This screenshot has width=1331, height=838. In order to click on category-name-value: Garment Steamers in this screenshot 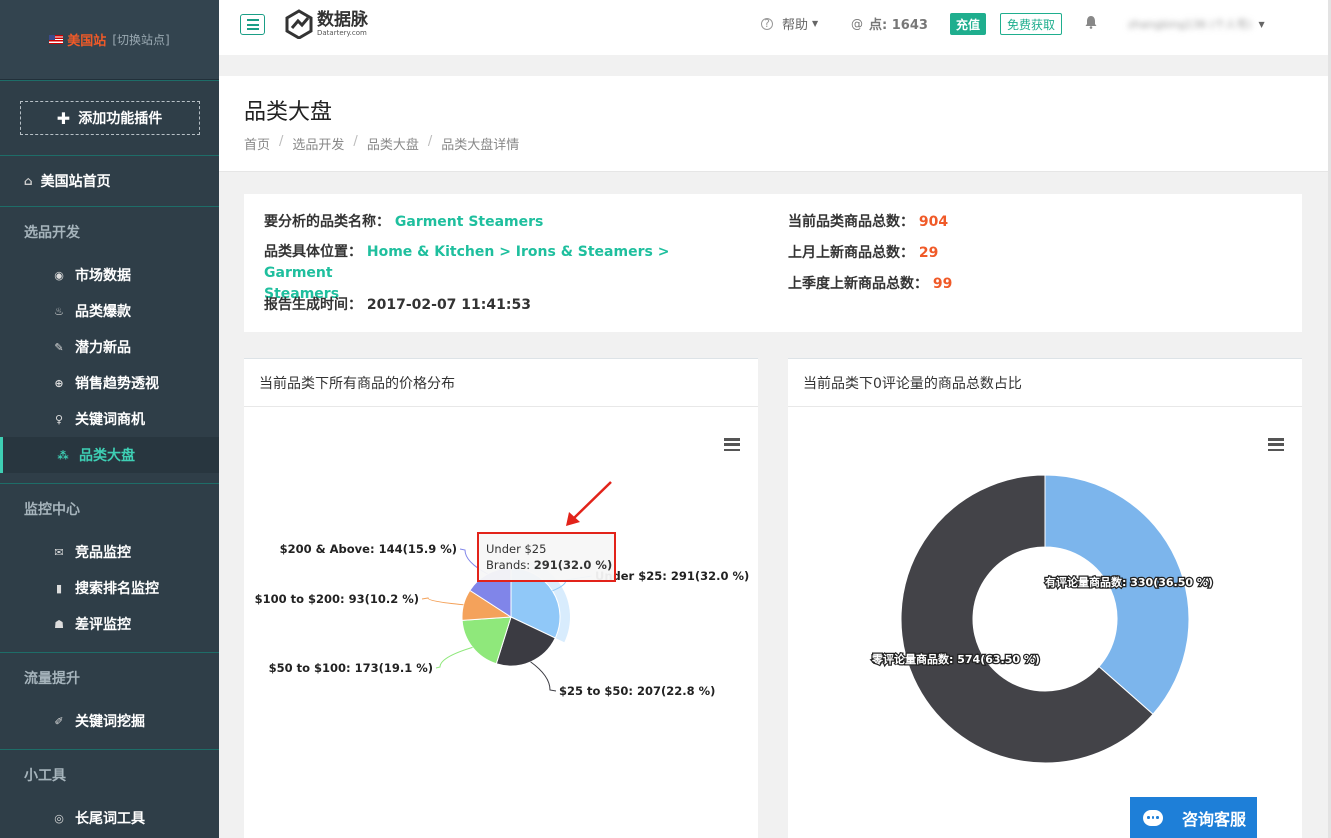, I will do `click(469, 222)`.